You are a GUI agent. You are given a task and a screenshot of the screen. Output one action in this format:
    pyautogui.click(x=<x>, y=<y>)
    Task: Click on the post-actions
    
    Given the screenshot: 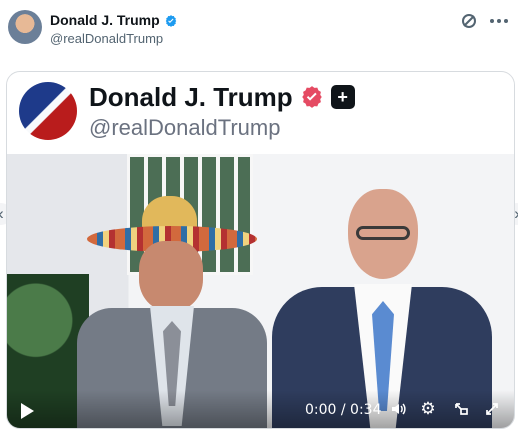 What is the action you would take?
    pyautogui.click(x=484, y=21)
    